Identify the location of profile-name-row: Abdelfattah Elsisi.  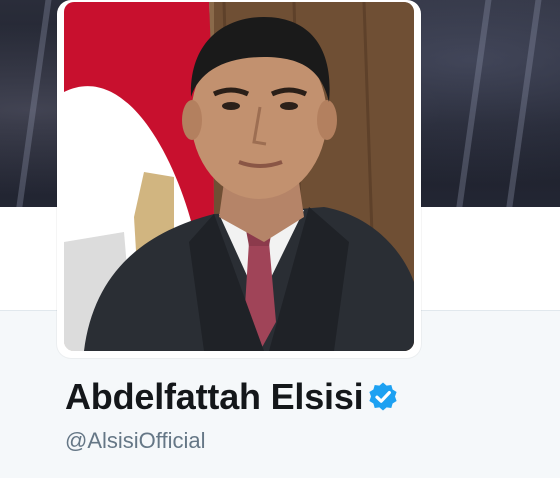
(232, 397).